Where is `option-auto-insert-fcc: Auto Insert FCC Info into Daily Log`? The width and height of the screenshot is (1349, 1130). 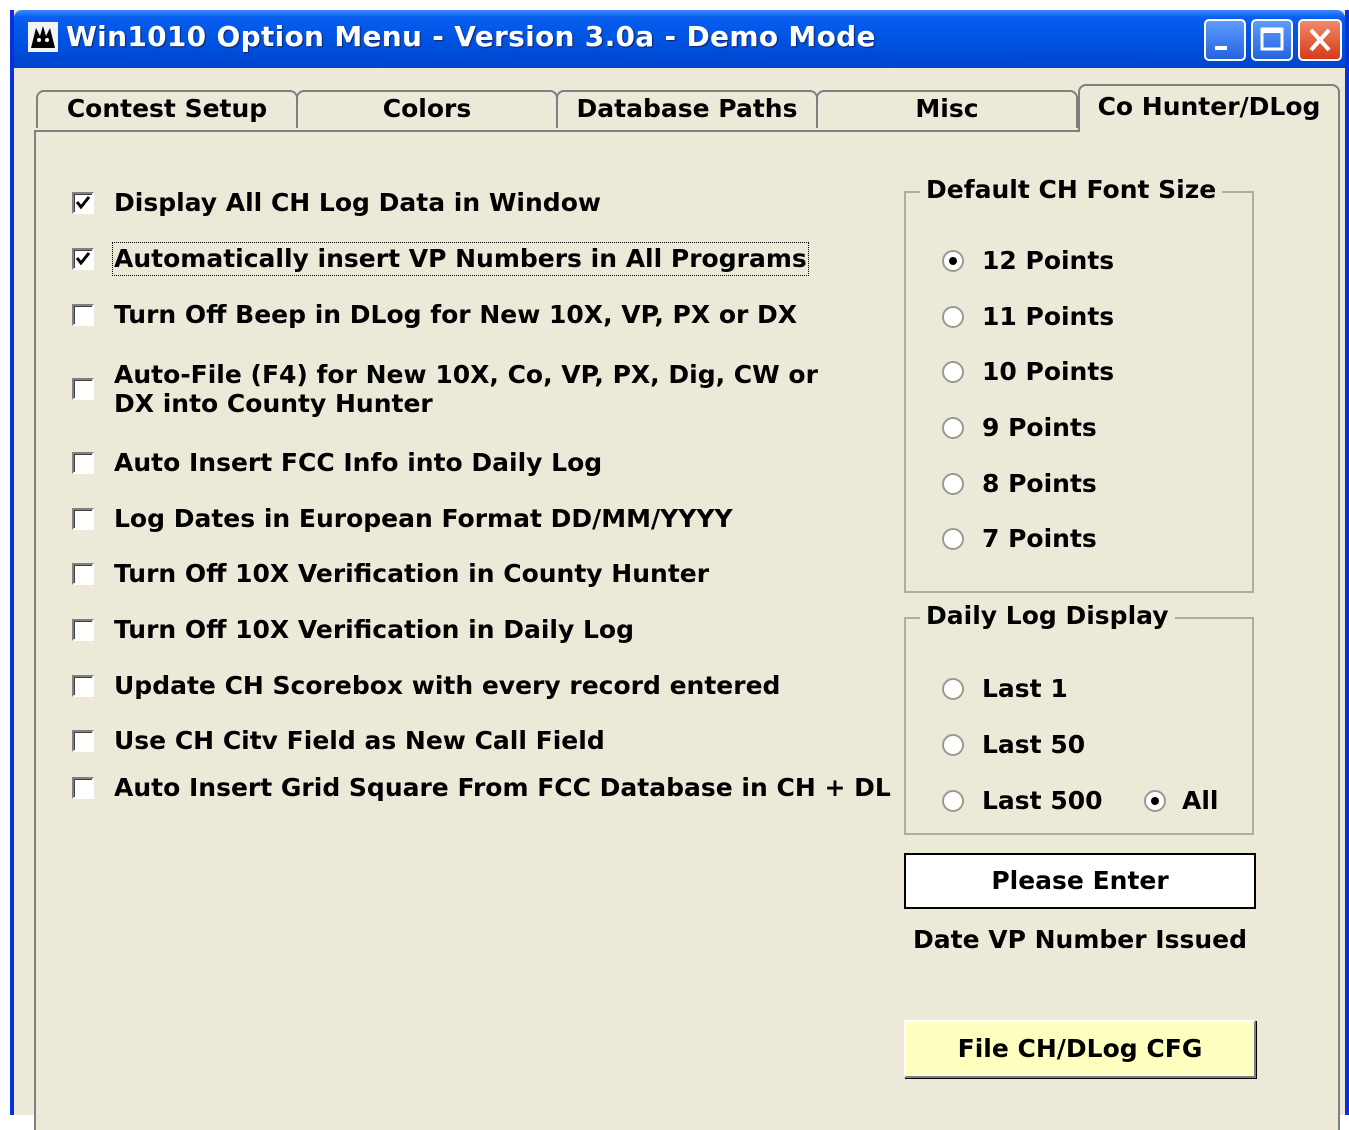 option-auto-insert-fcc: Auto Insert FCC Info into Daily Log is located at coordinates (337, 463).